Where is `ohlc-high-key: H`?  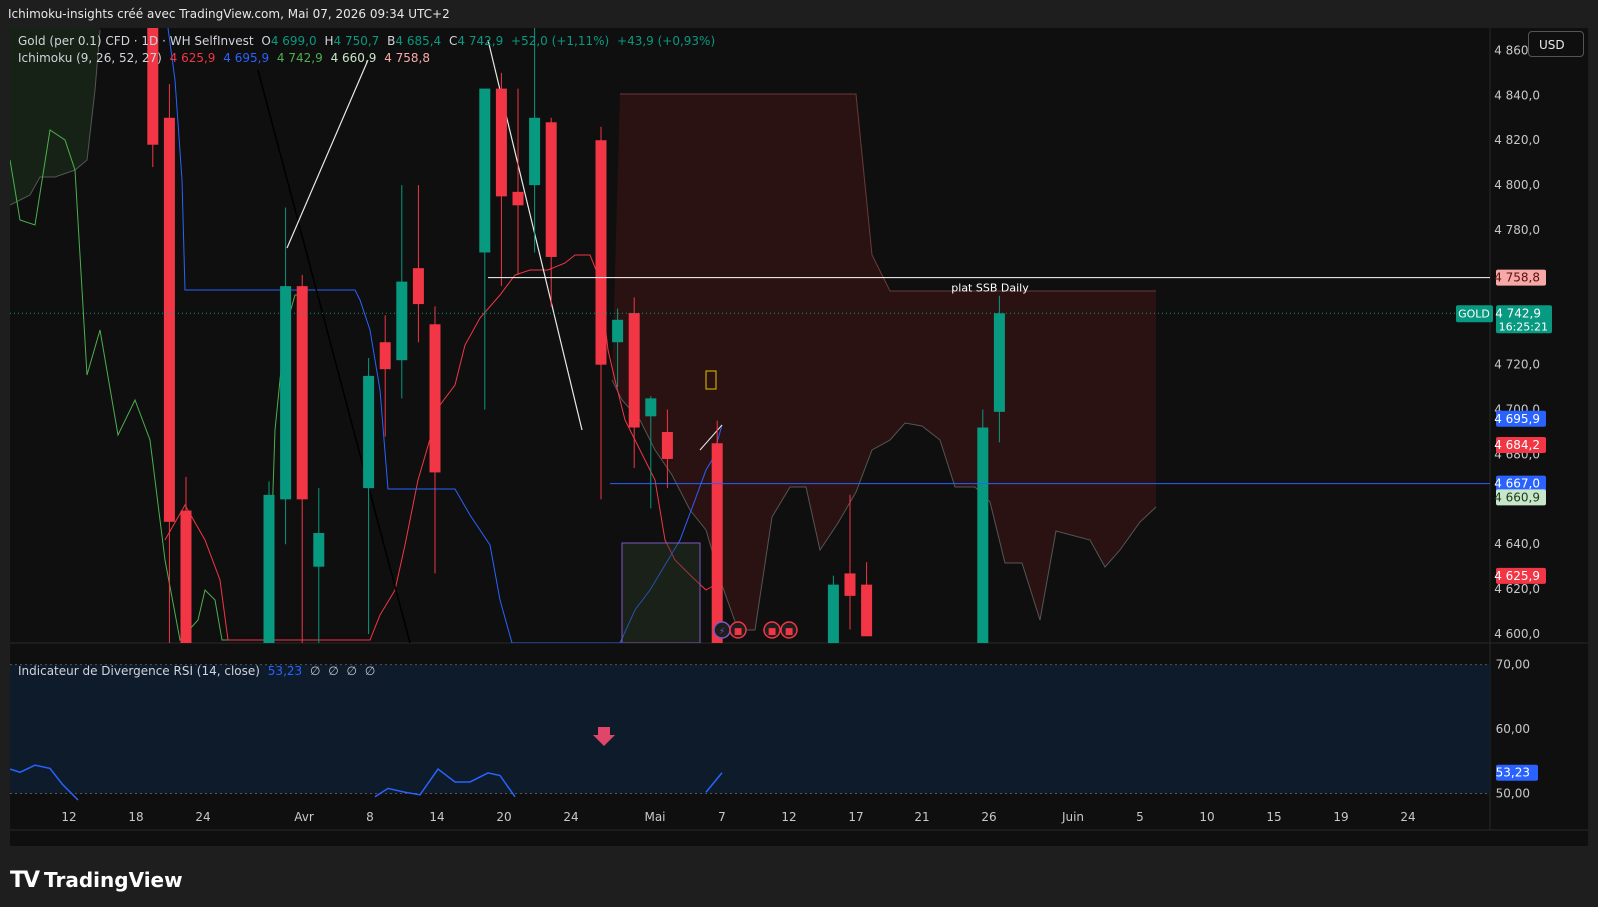
ohlc-high-key: H is located at coordinates (329, 41).